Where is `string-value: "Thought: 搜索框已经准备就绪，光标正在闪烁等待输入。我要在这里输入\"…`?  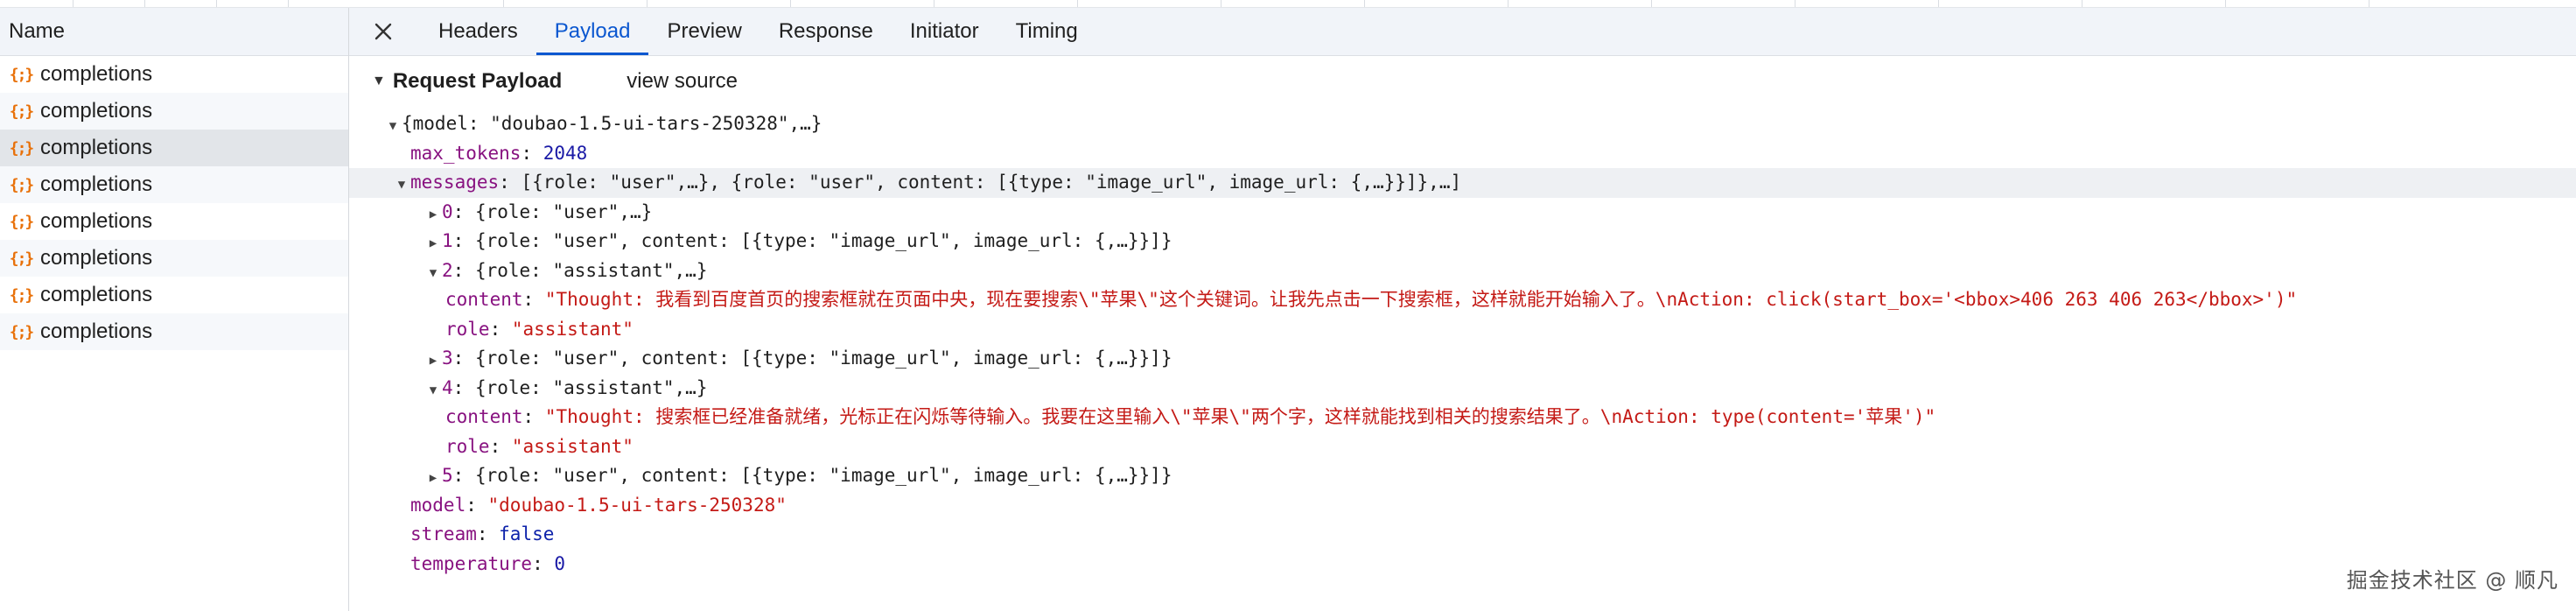
string-value: "Thought: 搜索框已经准备就绪，光标正在闪烁等待输入。我要在这里输入\"… is located at coordinates (1240, 416).